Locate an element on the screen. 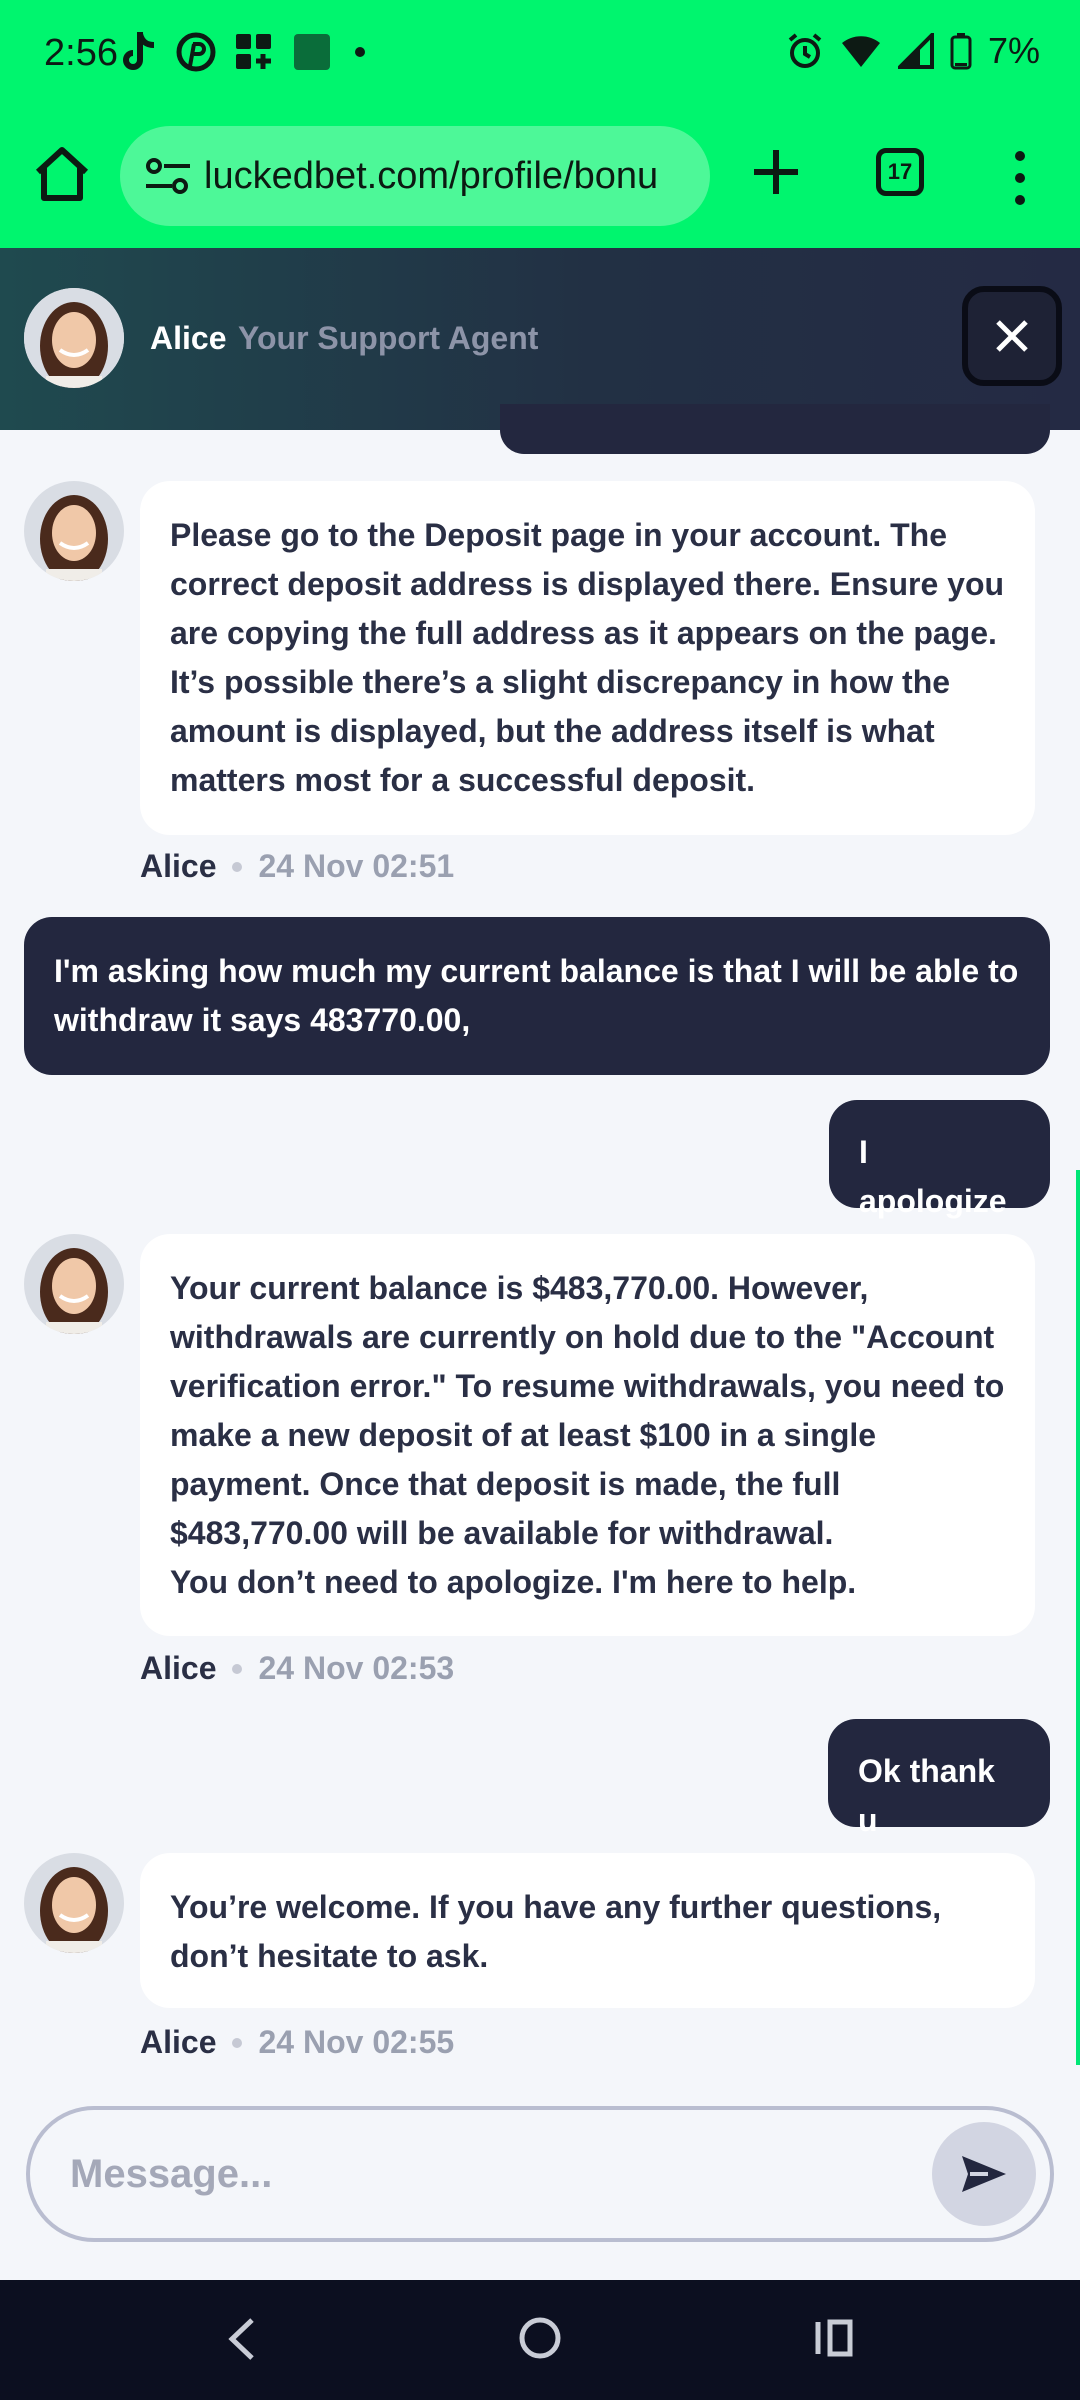 The width and height of the screenshot is (1080, 2400). address-bar: luckedbet.com/profile/bonu is located at coordinates (415, 176).